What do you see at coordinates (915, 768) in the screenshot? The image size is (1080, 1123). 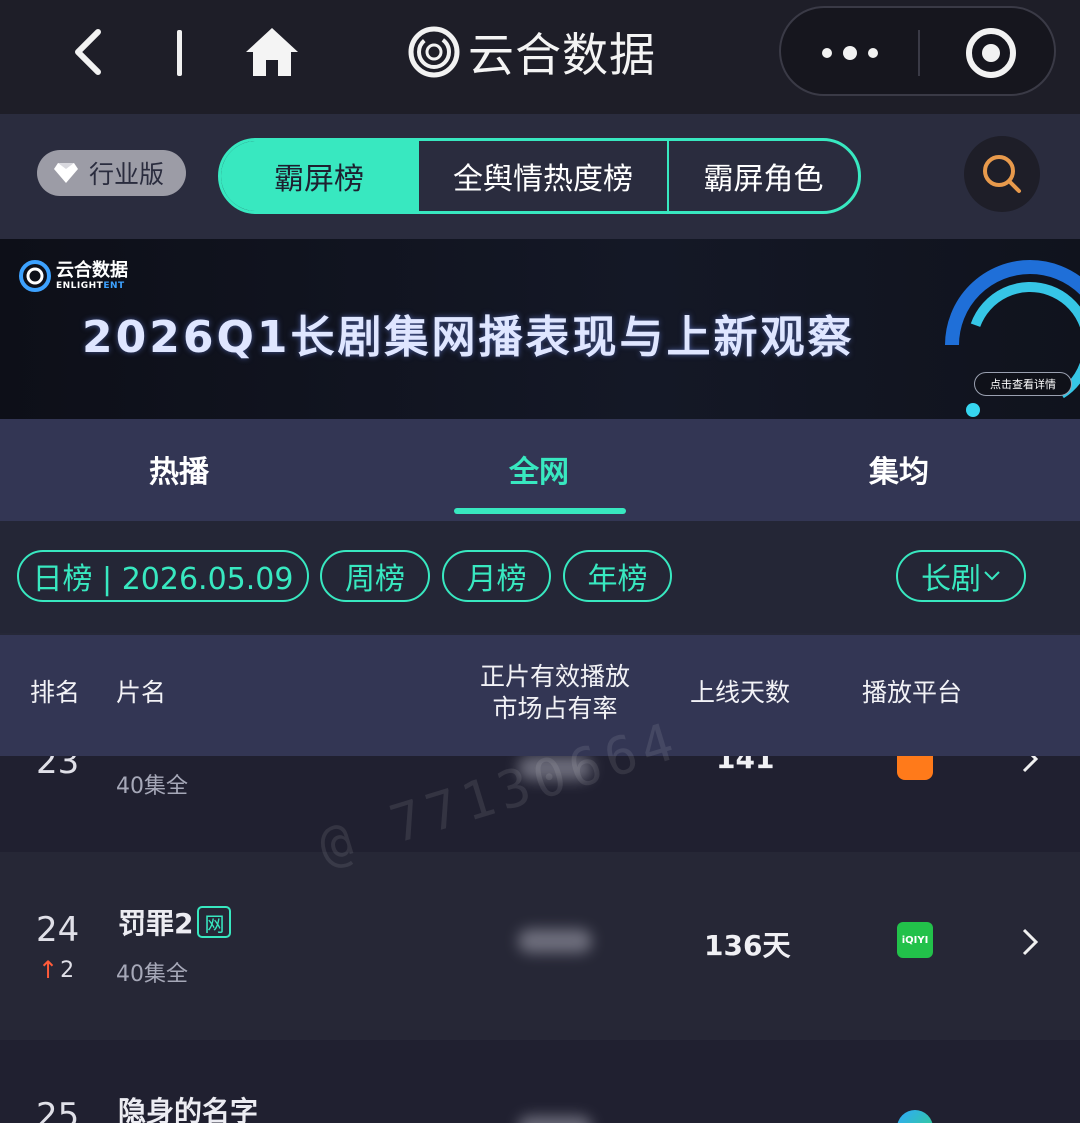 I see `mgtv-platform-icon` at bounding box center [915, 768].